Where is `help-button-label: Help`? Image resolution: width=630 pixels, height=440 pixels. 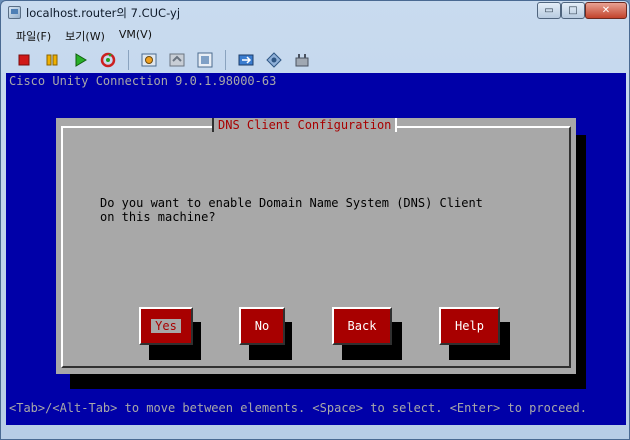
help-button-label: Help is located at coordinates (469, 326).